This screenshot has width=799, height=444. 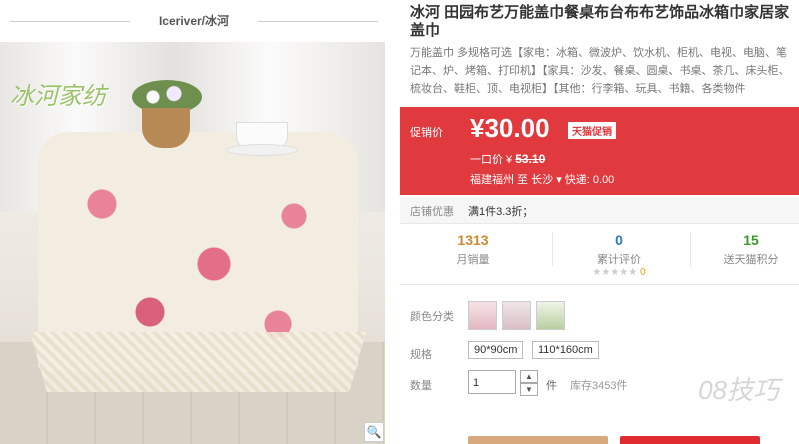 I want to click on shipping-info: 福建福州 至 长沙 ▾ 快递: 0.00, so click(x=542, y=179).